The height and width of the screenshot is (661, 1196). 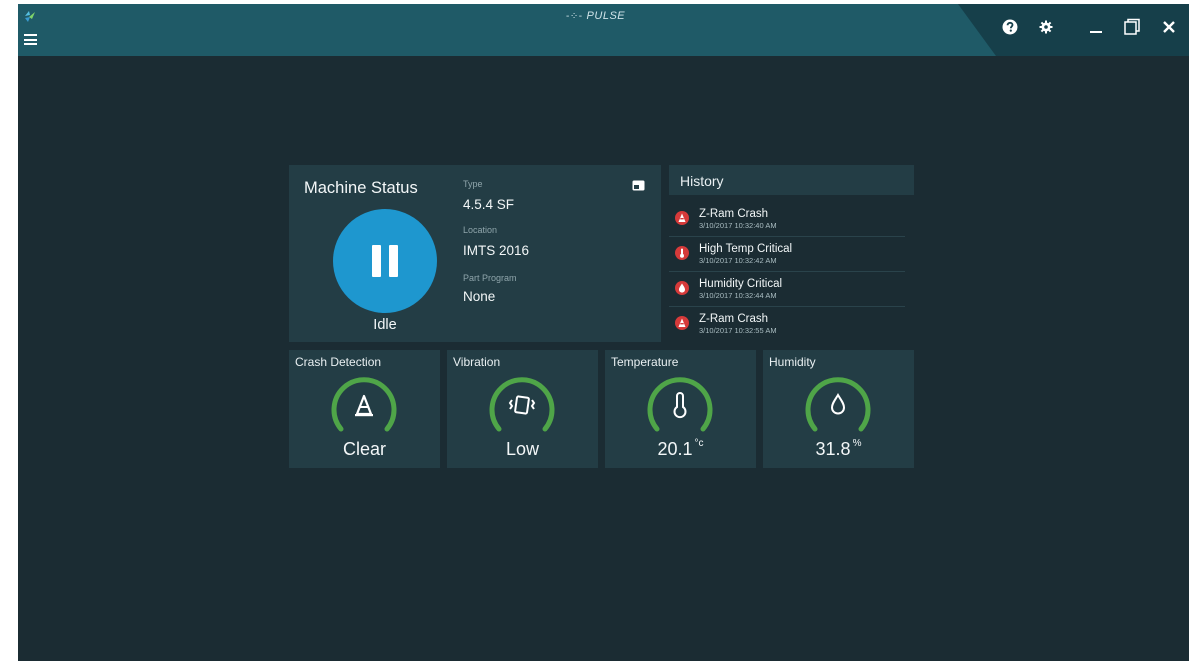 I want to click on menu-icon, so click(x=30, y=39).